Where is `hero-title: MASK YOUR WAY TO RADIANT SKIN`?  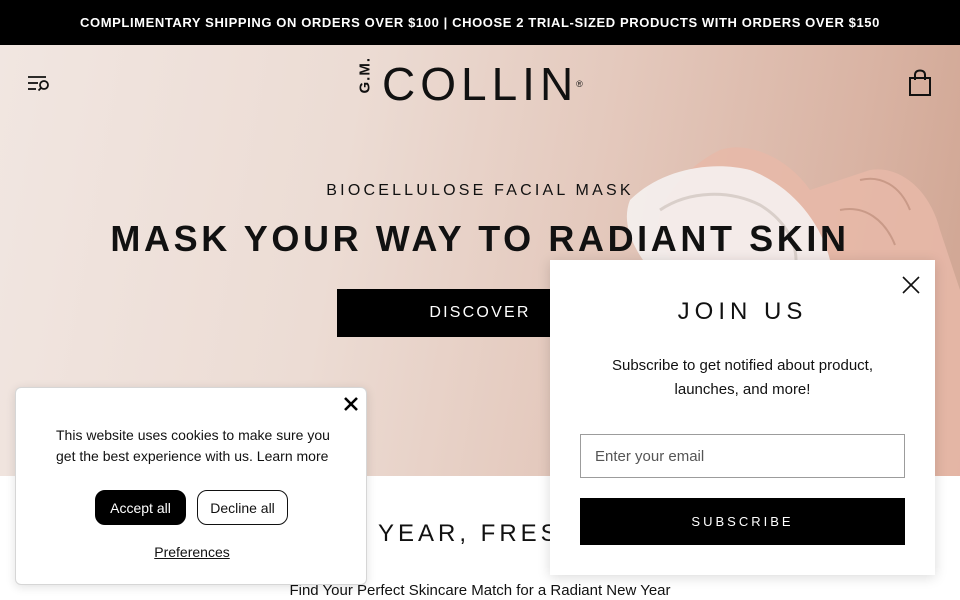
hero-title: MASK YOUR WAY TO RADIANT SKIN is located at coordinates (480, 238).